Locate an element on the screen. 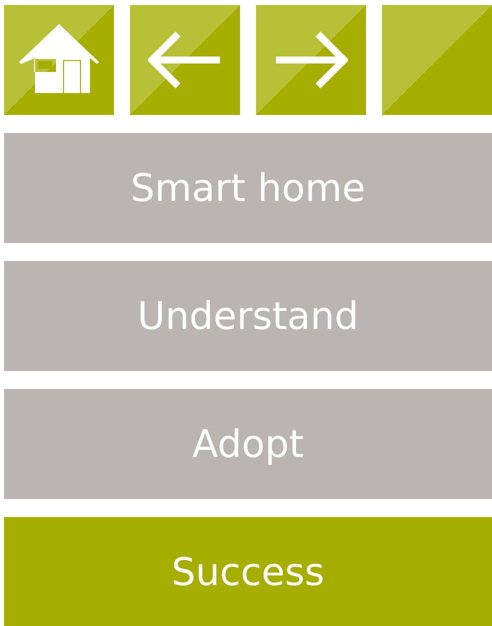 The width and height of the screenshot is (492, 626). left-arrow-icon is located at coordinates (185, 60).